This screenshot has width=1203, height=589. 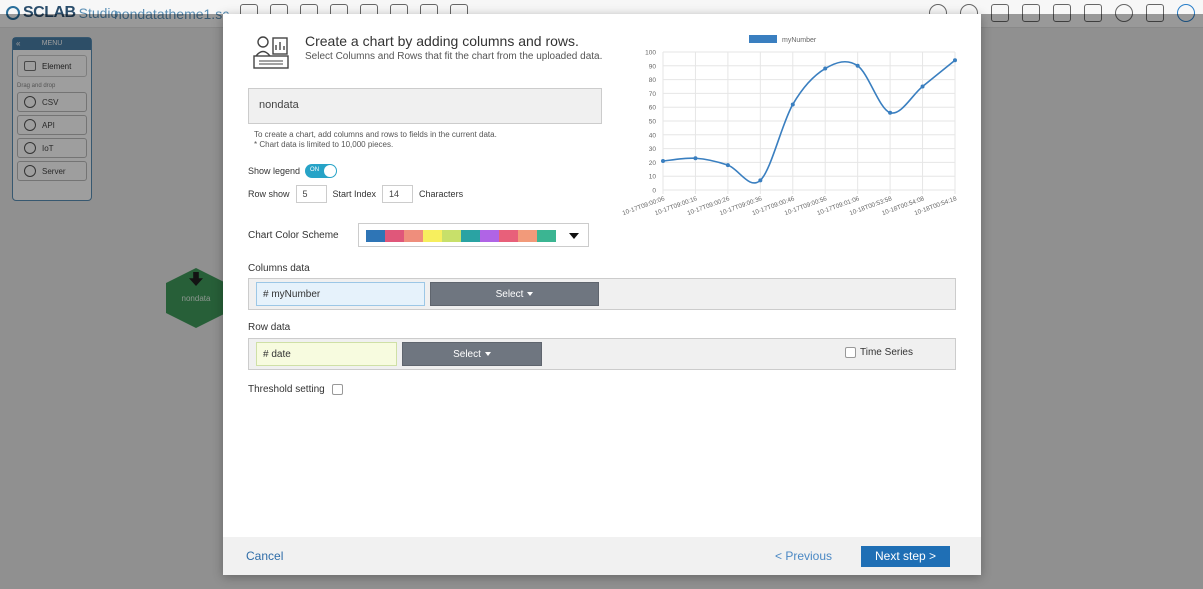 What do you see at coordinates (269, 194) in the screenshot?
I see `row-show-label: Row show` at bounding box center [269, 194].